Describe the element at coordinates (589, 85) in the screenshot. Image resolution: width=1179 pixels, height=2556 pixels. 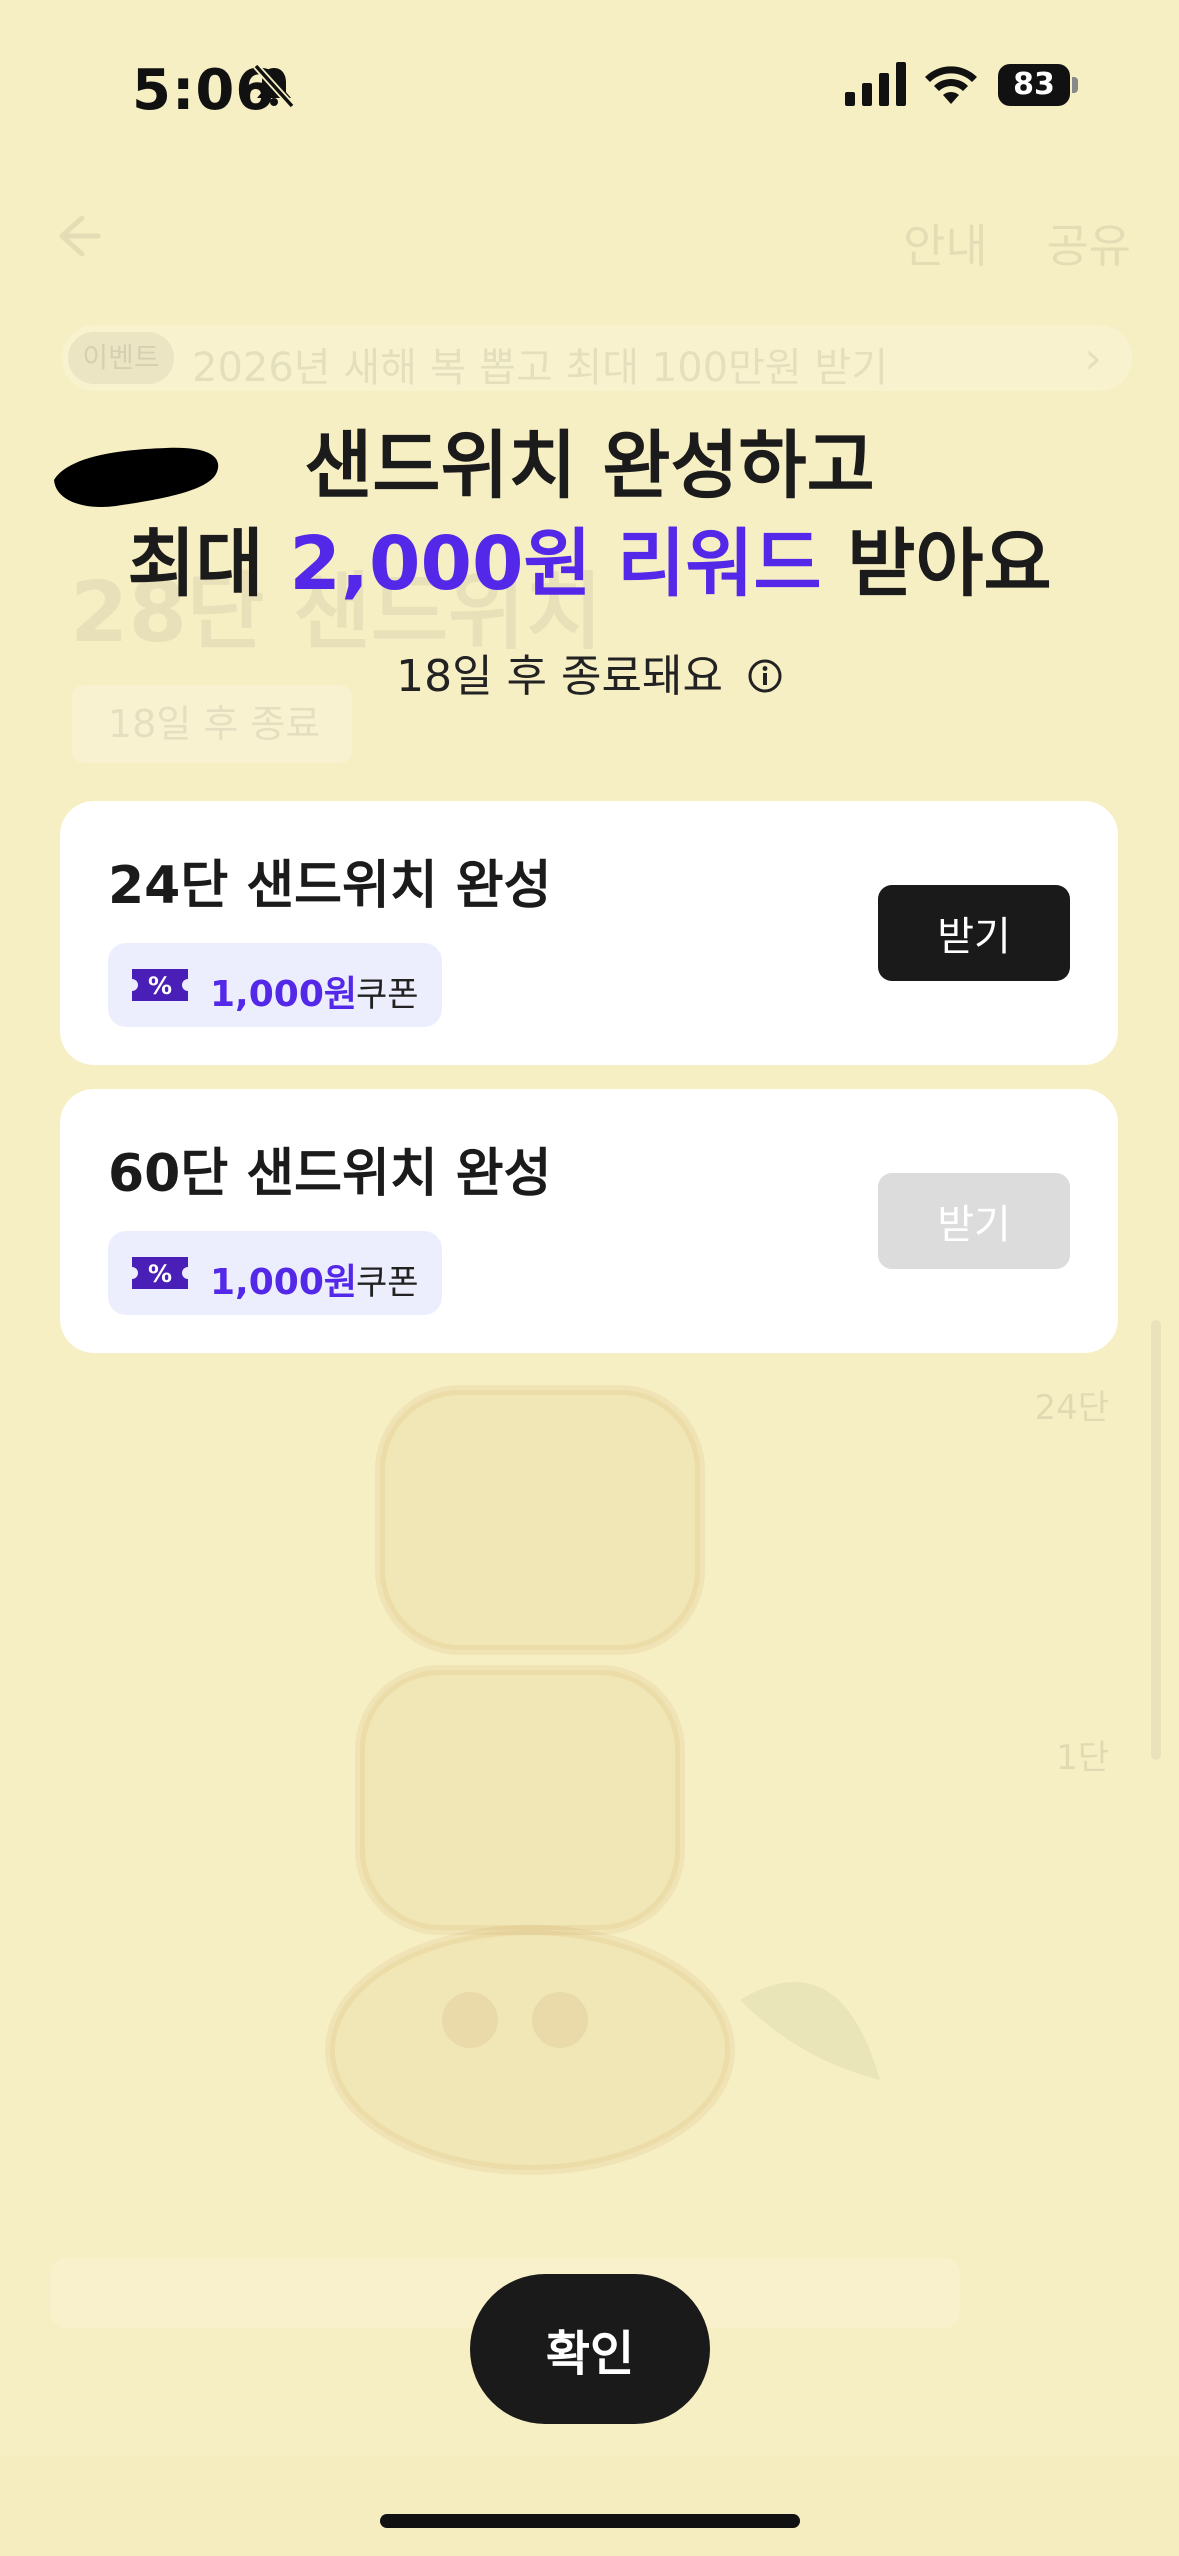
I see `status-bar: 5:06 83` at that location.